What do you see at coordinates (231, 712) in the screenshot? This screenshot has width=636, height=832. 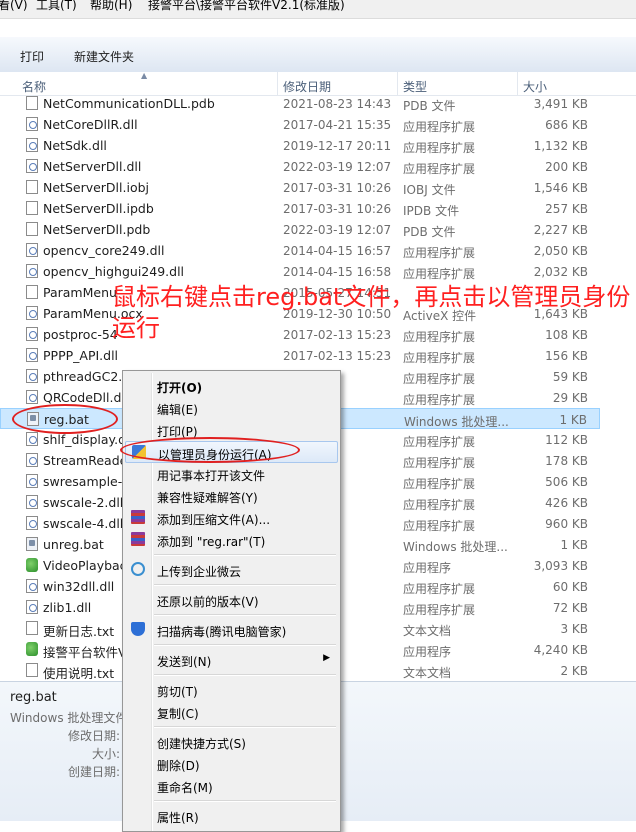 I see `context-menu-item: 复制(C)` at bounding box center [231, 712].